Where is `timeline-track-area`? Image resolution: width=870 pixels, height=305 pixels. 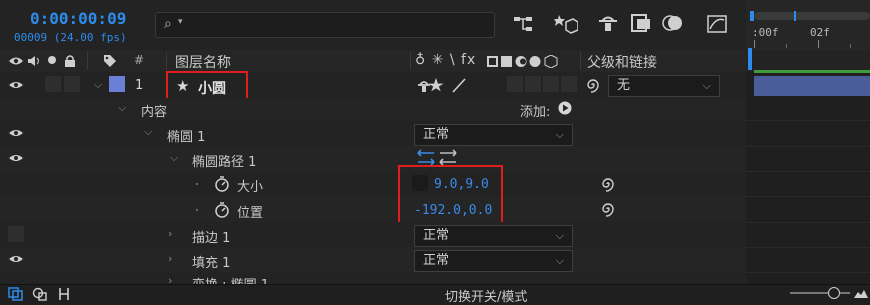
timeline-track-area is located at coordinates (808, 178).